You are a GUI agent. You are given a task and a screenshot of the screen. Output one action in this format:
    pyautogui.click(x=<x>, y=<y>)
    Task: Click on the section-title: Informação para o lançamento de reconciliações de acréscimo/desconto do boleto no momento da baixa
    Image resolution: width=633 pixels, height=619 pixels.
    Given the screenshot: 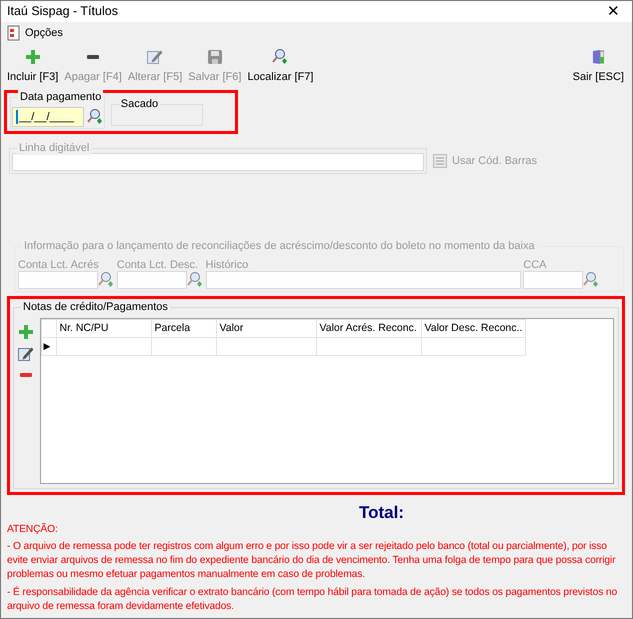 What is the action you would take?
    pyautogui.click(x=279, y=246)
    